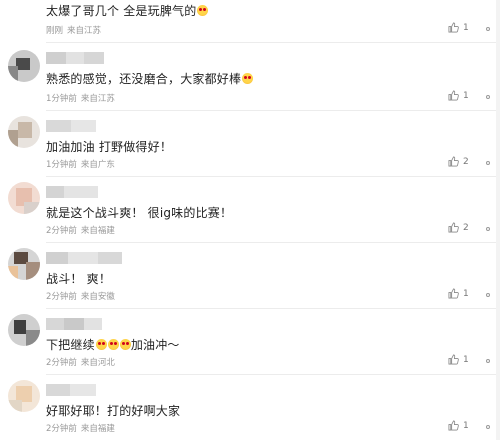 Image resolution: width=500 pixels, height=440 pixels. I want to click on comment-text: 熟悉的感觉，还没磨合，大家都好棒, so click(150, 78).